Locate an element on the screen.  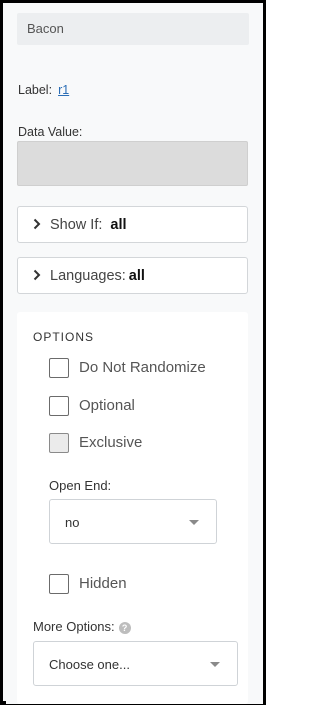
label-row: Label: r1 is located at coordinates (43, 90).